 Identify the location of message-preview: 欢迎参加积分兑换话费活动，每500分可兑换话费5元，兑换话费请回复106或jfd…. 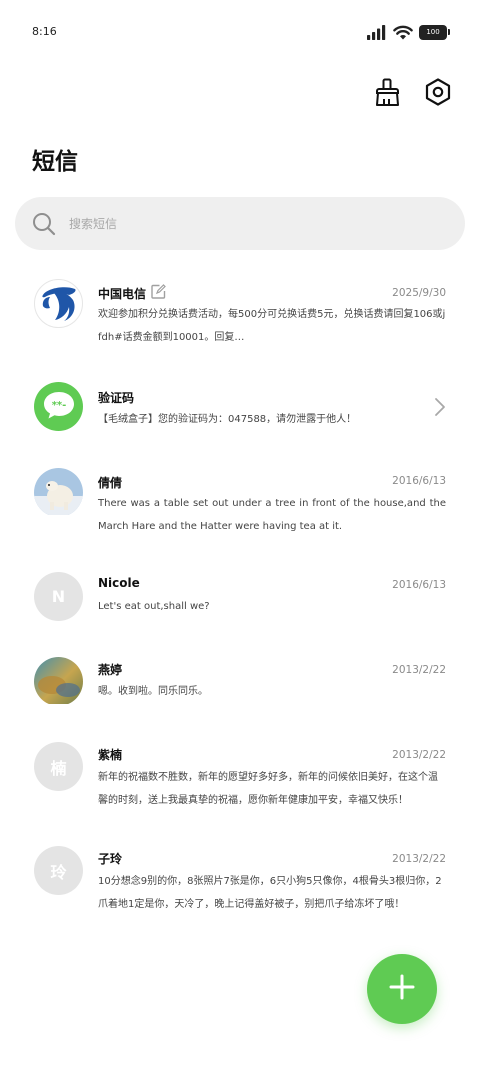
(272, 326).